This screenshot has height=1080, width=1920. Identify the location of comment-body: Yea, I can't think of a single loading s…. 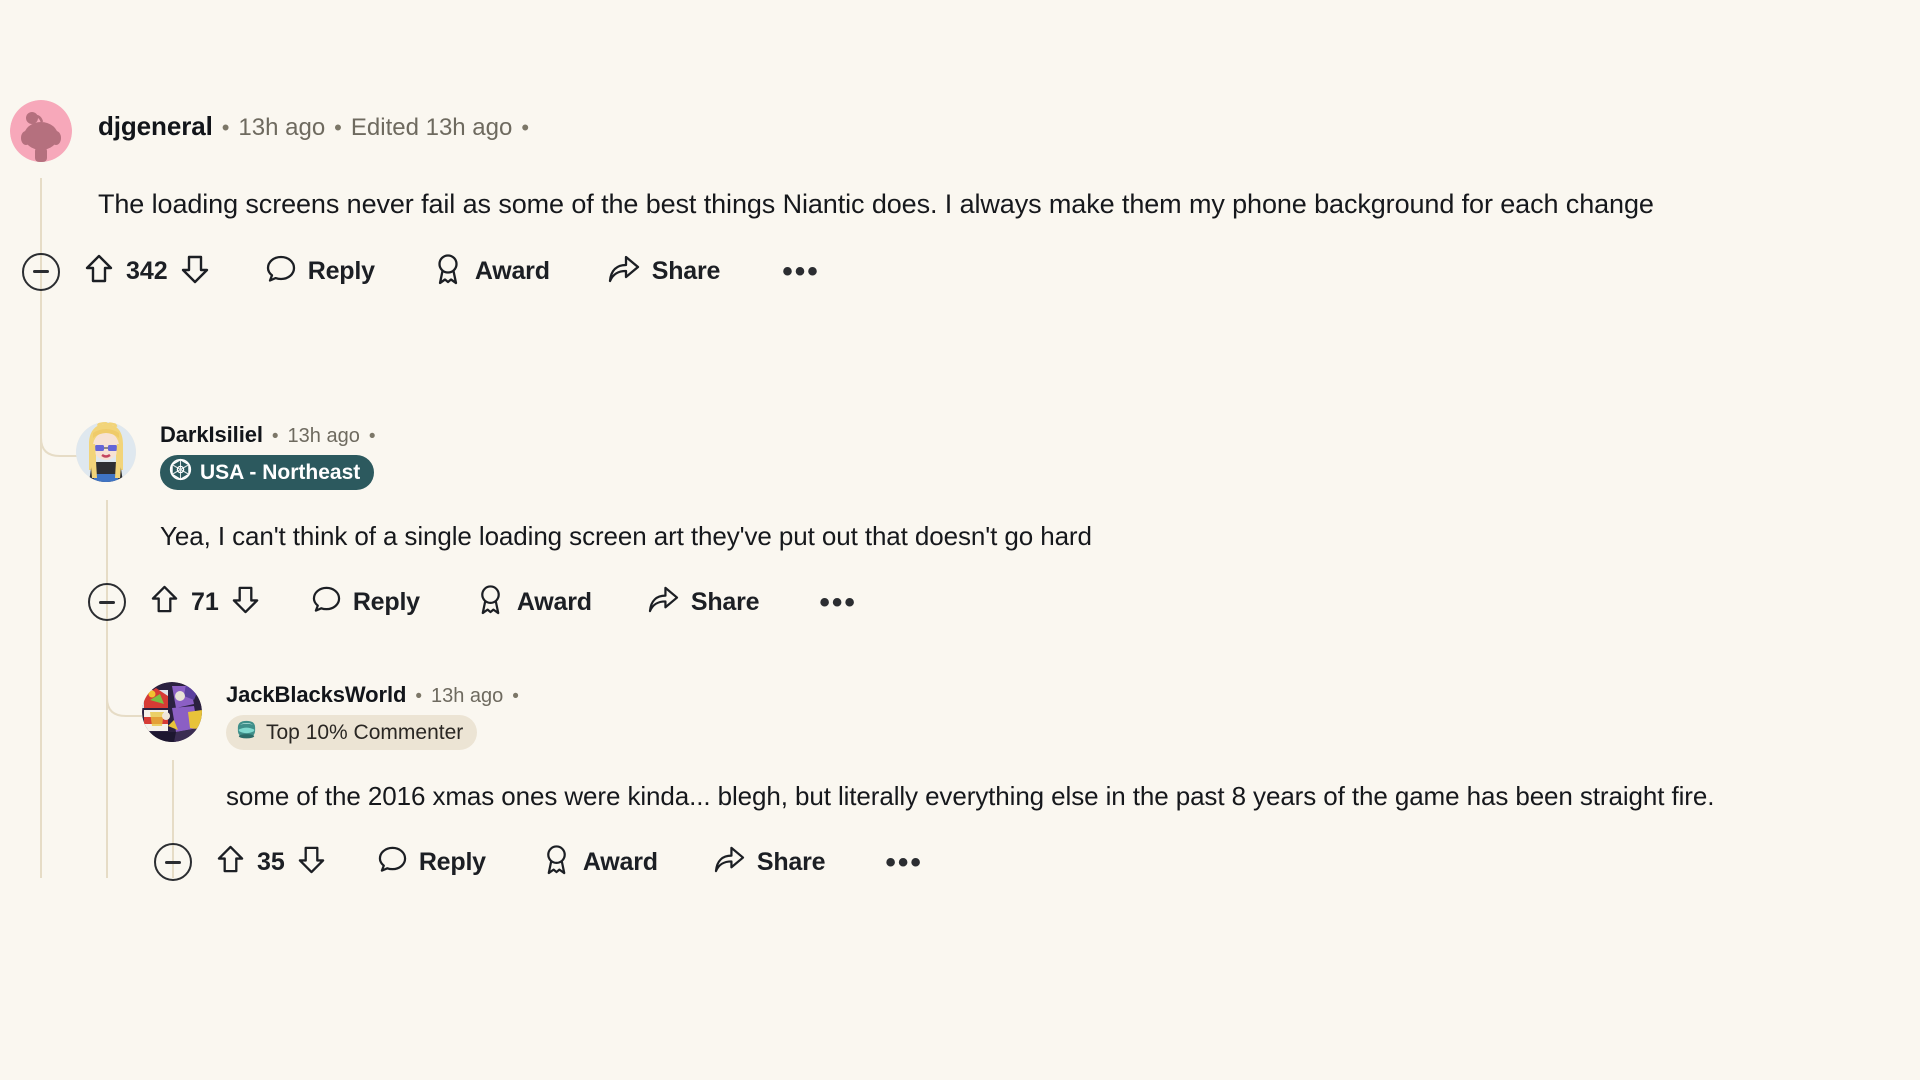
(626, 536).